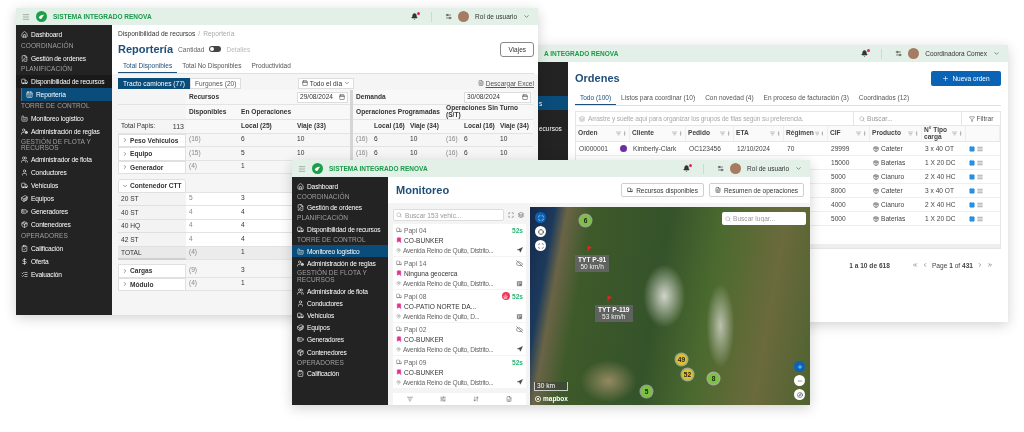 The height and width of the screenshot is (432, 1024). I want to click on plus-icon, so click(946, 78).